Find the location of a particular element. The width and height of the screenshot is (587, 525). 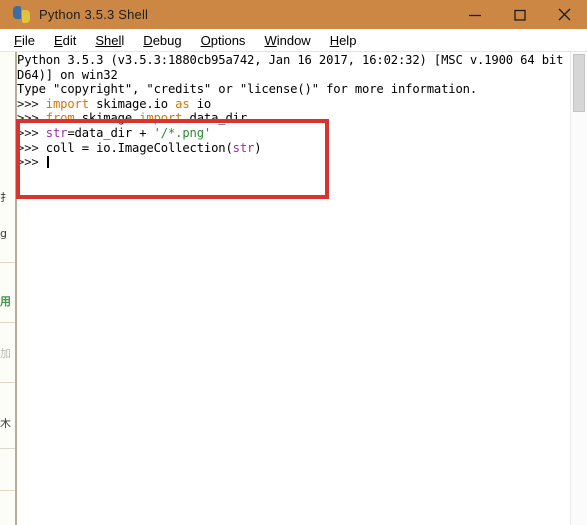

menu-mnemonic: D is located at coordinates (148, 40).